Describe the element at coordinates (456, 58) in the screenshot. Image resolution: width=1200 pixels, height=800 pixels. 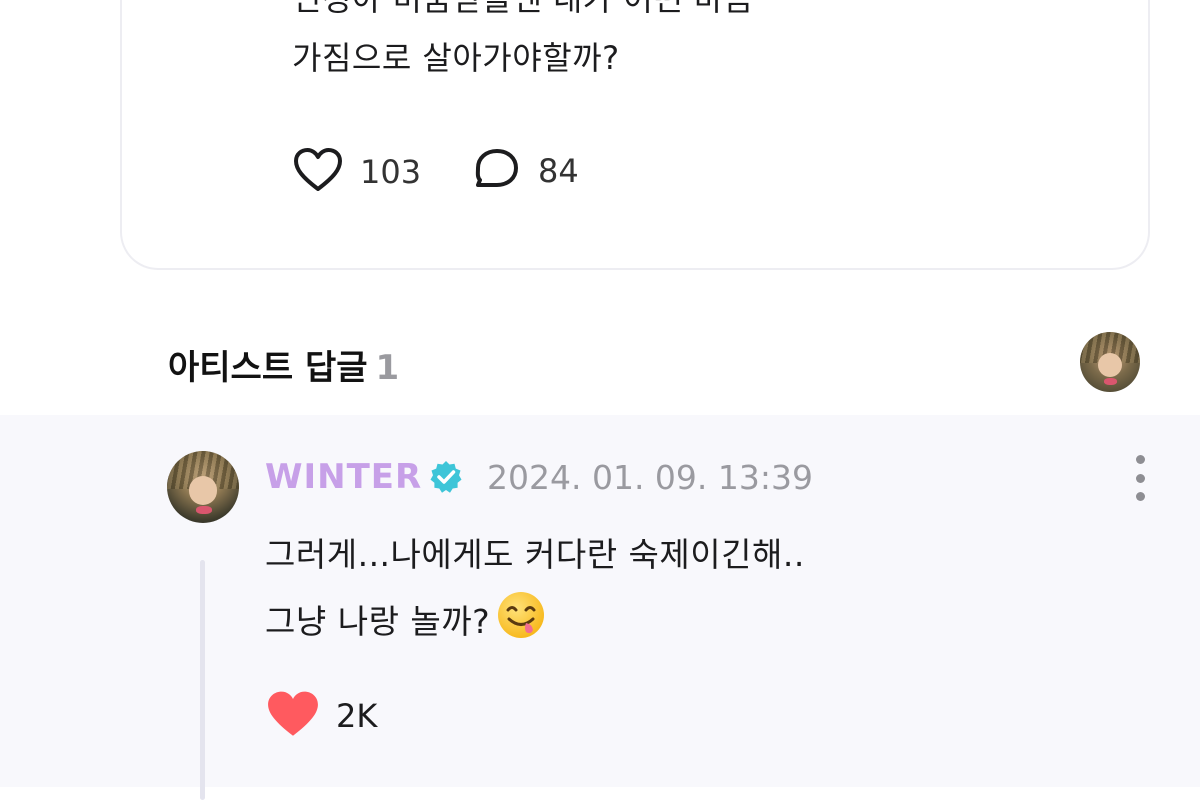
I see `post-text-line-2: 가짐으로 살아가야할까?` at that location.